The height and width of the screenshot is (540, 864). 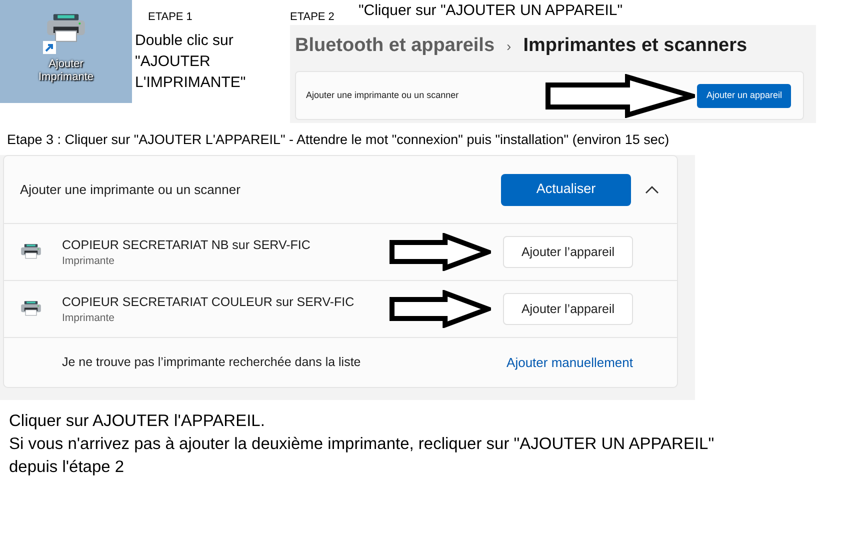 I want to click on step-label: ETAPE 2, so click(x=312, y=17).